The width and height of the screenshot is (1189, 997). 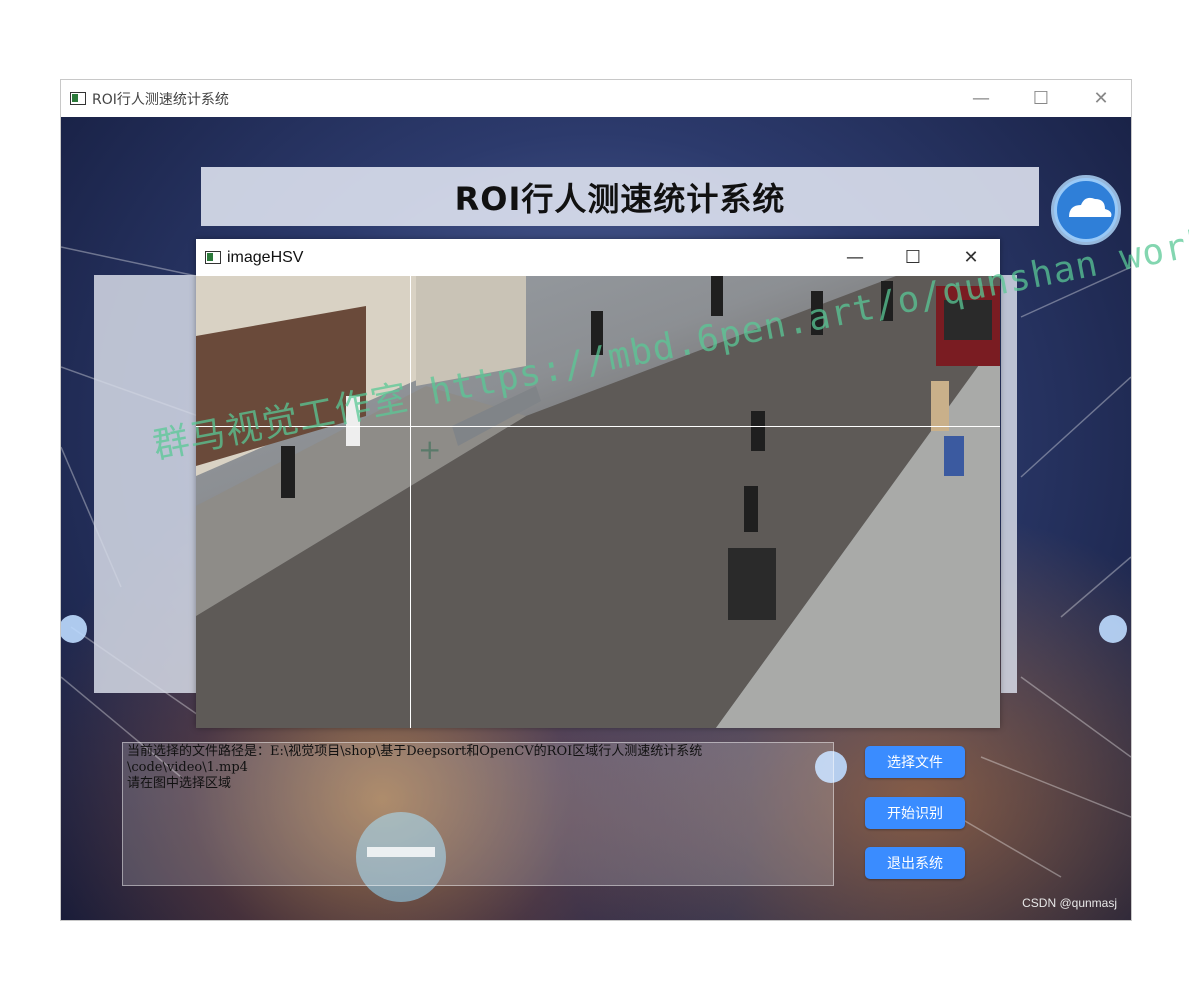 What do you see at coordinates (915, 813) in the screenshot?
I see `start-recognition-button: 开始识别` at bounding box center [915, 813].